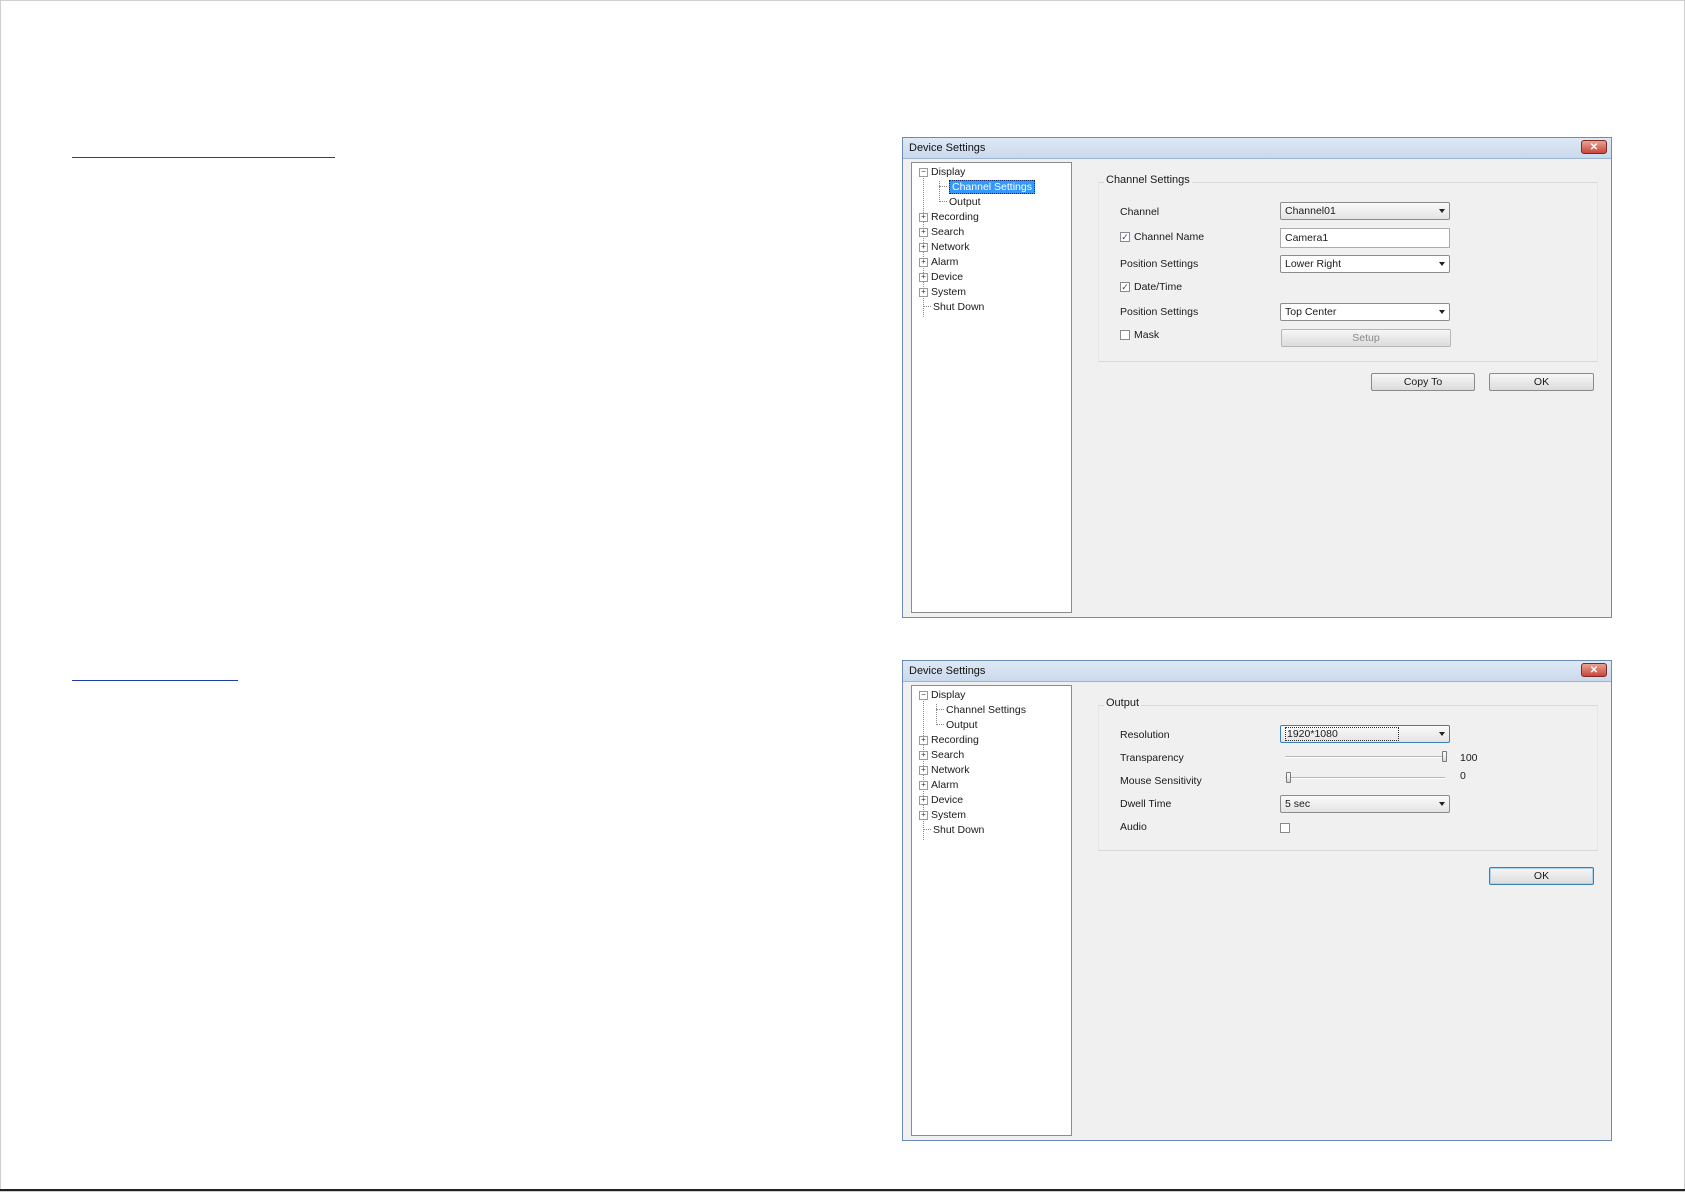 This screenshot has width=1685, height=1192. Describe the element at coordinates (1146, 804) in the screenshot. I see `dwell-time-label: Dwell Time` at that location.